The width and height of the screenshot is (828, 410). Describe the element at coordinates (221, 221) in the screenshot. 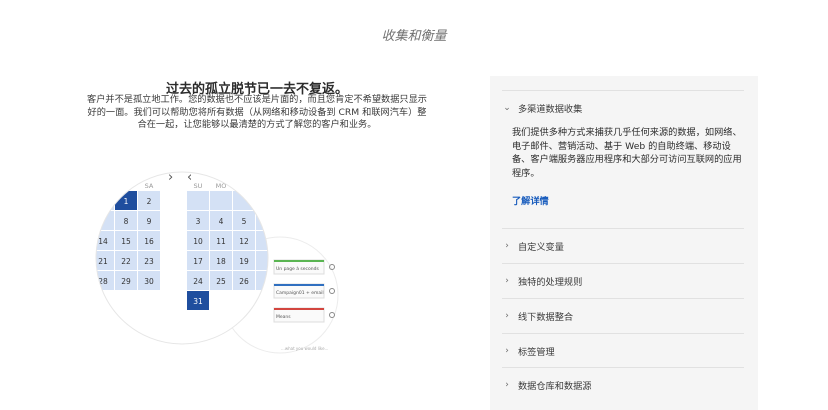

I see `calendar-day: 4` at that location.